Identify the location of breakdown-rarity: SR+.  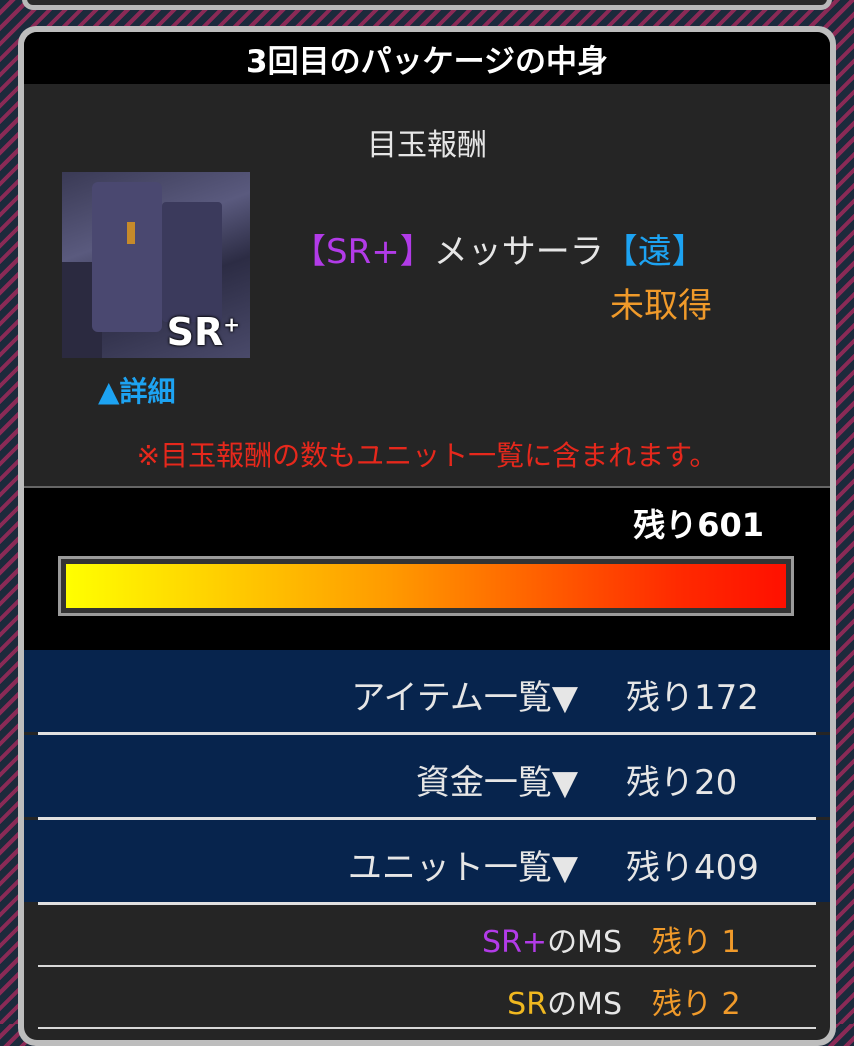
(515, 942).